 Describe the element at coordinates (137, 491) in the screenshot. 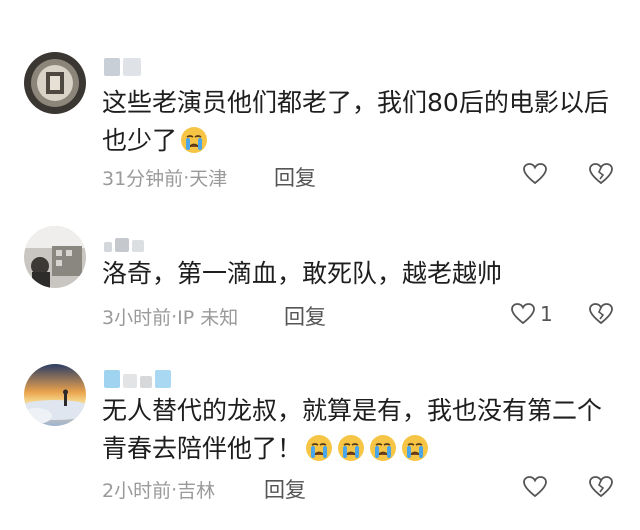

I see `comment-time: 2小时前` at that location.